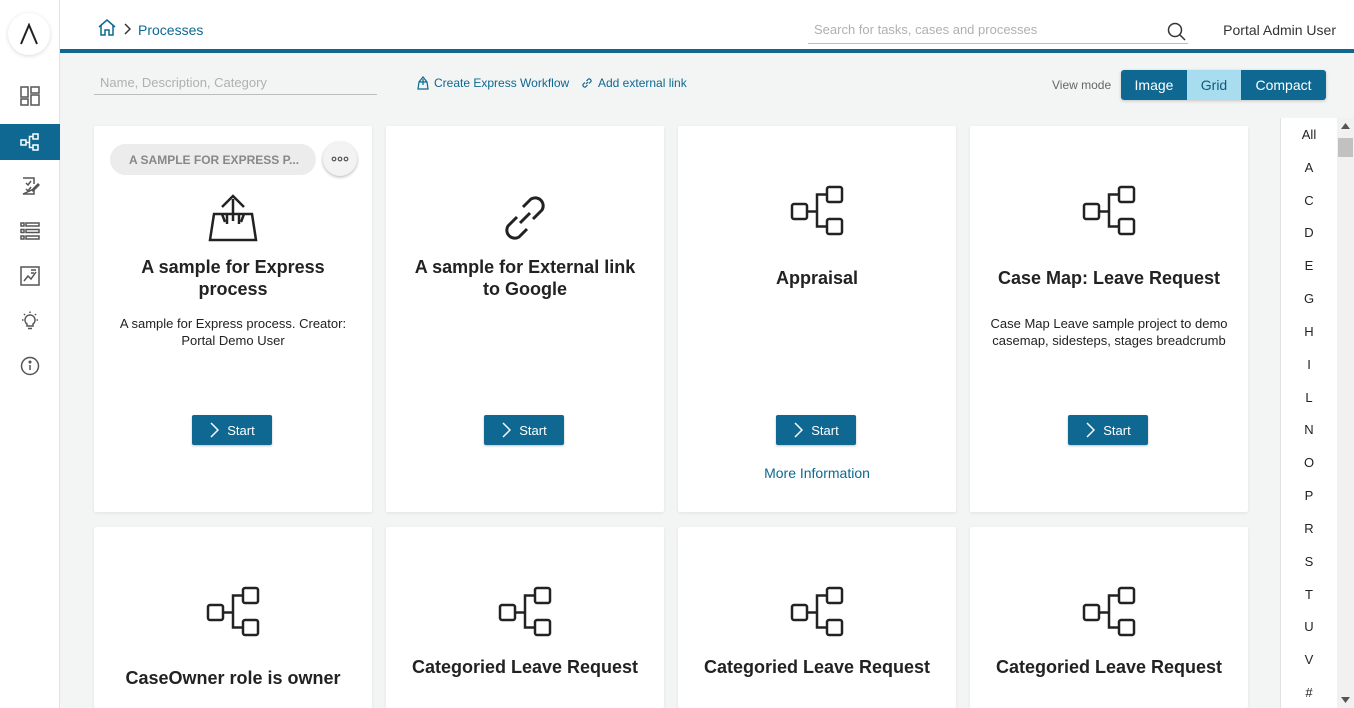 This screenshot has width=1354, height=708. Describe the element at coordinates (1309, 298) in the screenshot. I see `alpha-item-g: G` at that location.